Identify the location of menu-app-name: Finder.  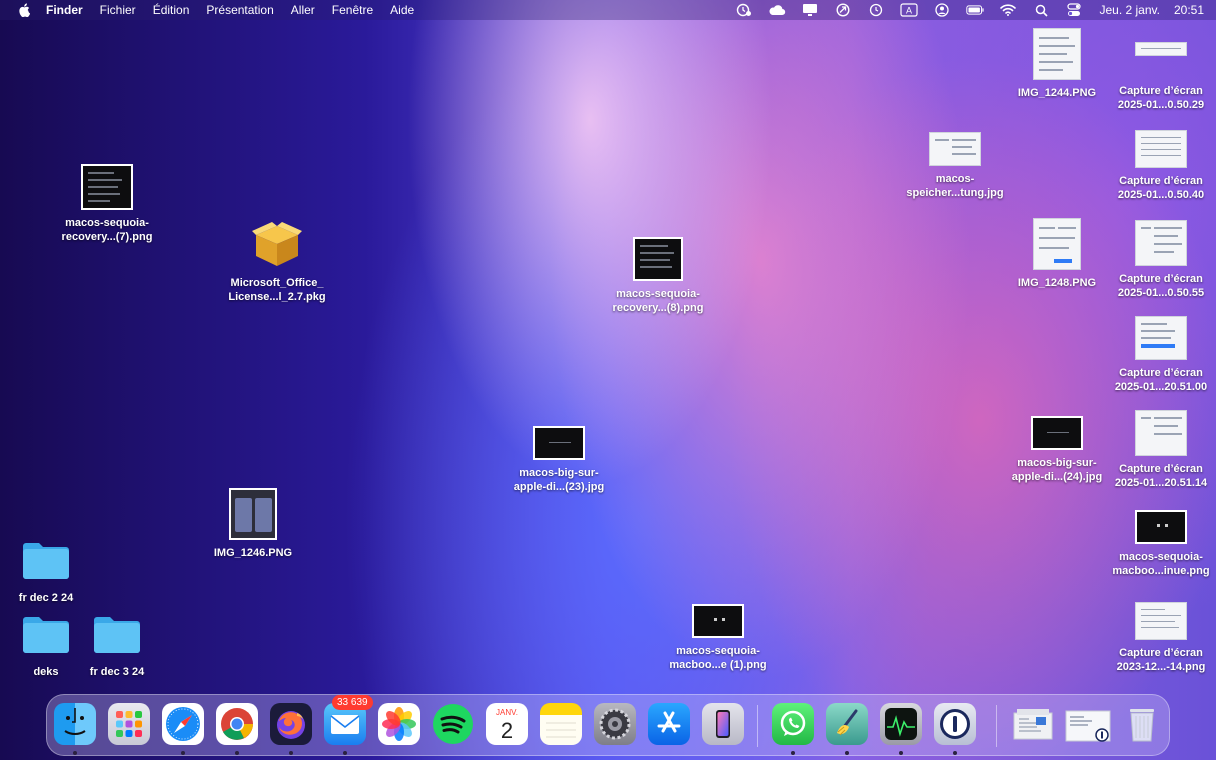
(64, 10).